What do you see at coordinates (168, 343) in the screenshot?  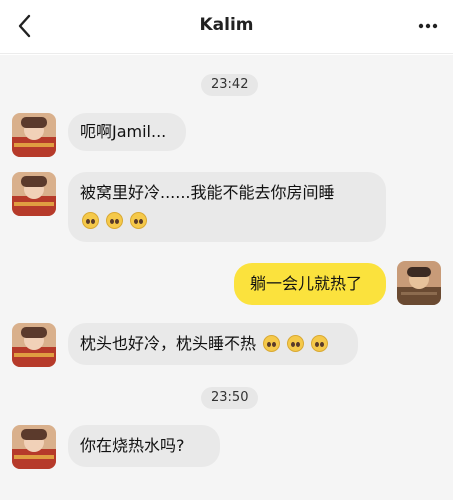 I see `message-text: 枕头也好冷，枕头睡不热` at bounding box center [168, 343].